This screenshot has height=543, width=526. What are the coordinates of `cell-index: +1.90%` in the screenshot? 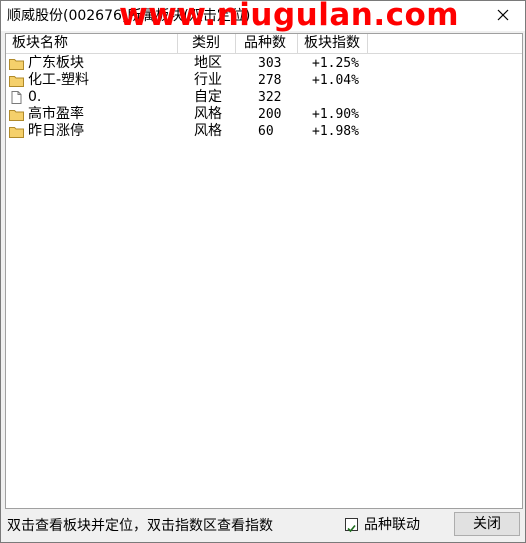 It's located at (335, 114).